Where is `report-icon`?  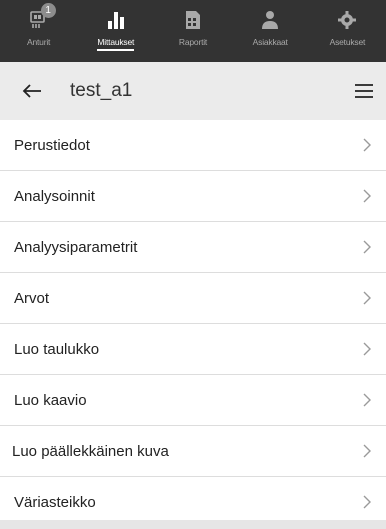
report-icon is located at coordinates (193, 20).